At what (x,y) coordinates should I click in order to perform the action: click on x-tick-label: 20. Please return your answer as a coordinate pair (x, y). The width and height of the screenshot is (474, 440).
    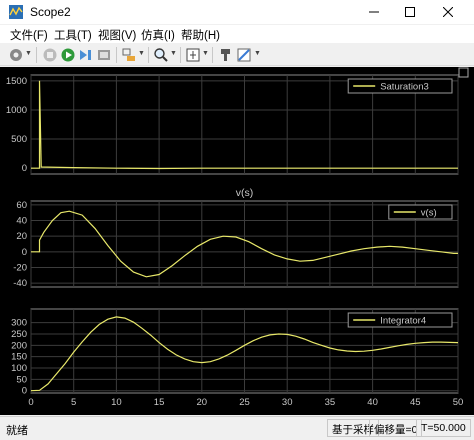
    Looking at the image, I should click on (202, 402).